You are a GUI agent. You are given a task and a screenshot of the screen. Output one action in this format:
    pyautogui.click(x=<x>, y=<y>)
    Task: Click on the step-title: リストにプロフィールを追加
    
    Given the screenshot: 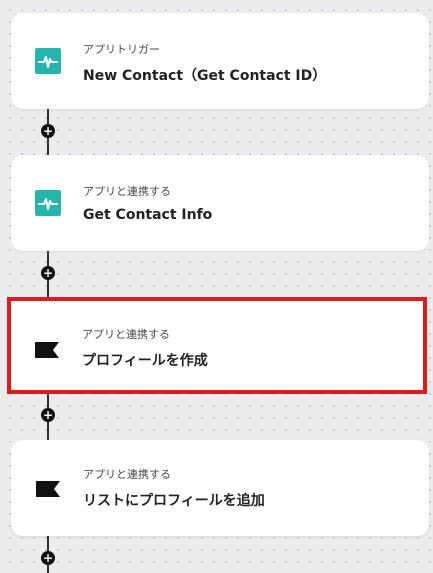 What is the action you would take?
    pyautogui.click(x=174, y=501)
    